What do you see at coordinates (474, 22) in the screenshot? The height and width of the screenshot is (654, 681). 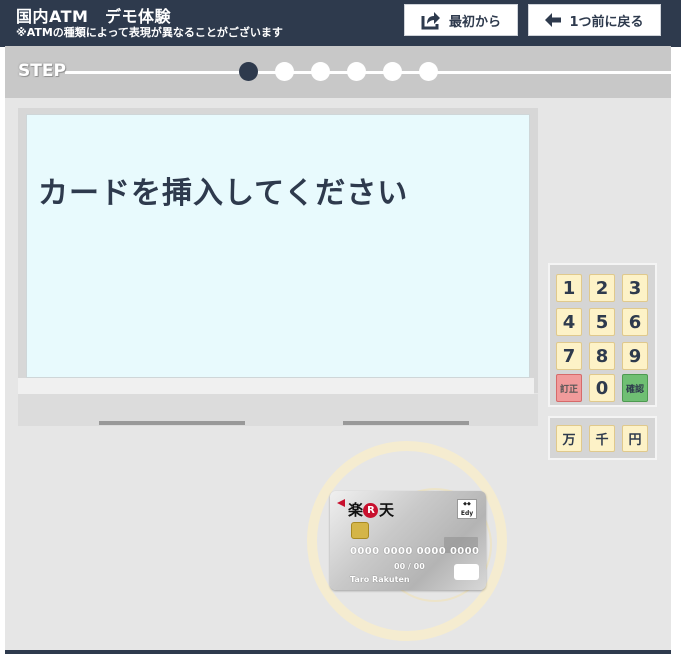 I see `restart-label: 最初から` at bounding box center [474, 22].